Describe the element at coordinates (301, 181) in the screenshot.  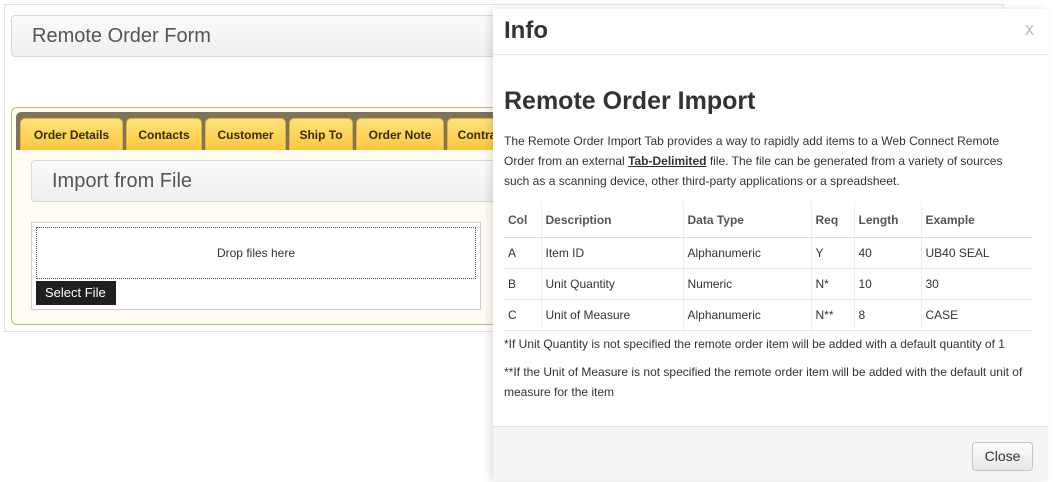
I see `import-section-header: Import from File` at that location.